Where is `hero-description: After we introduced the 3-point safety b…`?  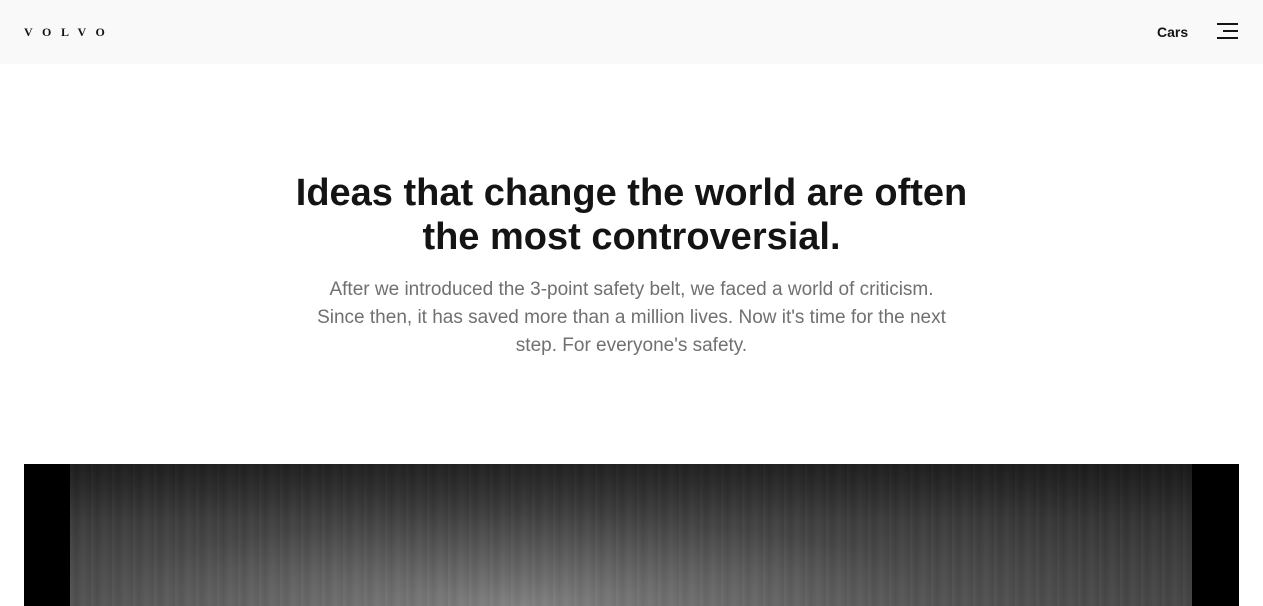 hero-description: After we introduced the 3-point safety b… is located at coordinates (631, 317).